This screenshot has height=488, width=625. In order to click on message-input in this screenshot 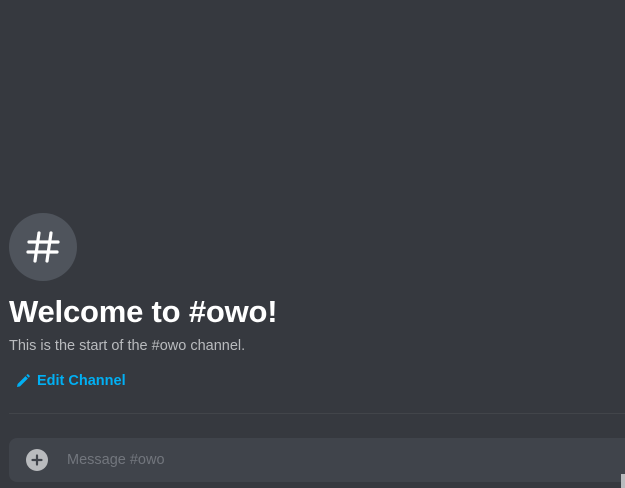, I will do `click(345, 460)`.